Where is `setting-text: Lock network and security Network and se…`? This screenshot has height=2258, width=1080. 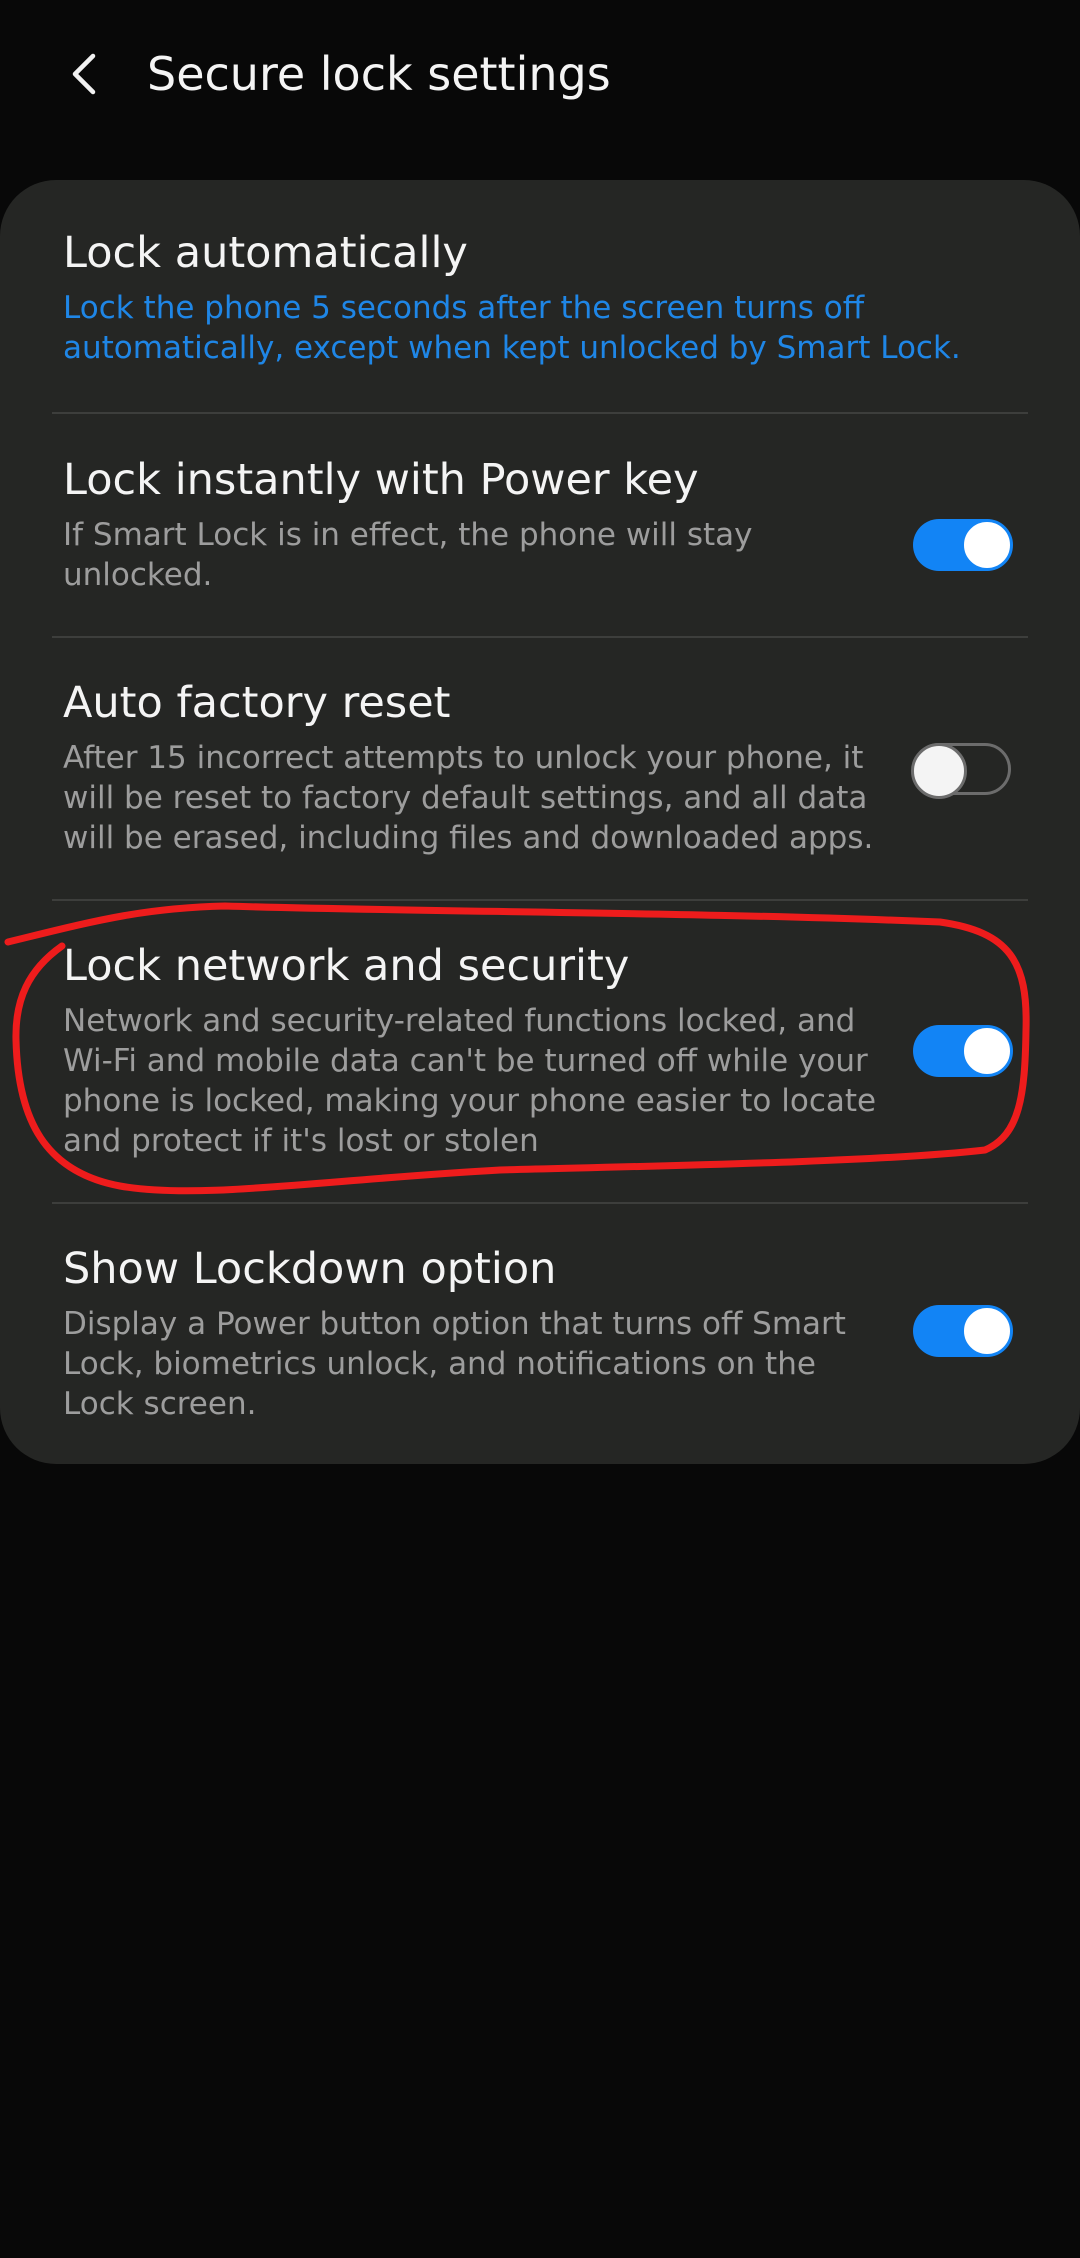
setting-text: Lock network and security Network and se… is located at coordinates (473, 1049).